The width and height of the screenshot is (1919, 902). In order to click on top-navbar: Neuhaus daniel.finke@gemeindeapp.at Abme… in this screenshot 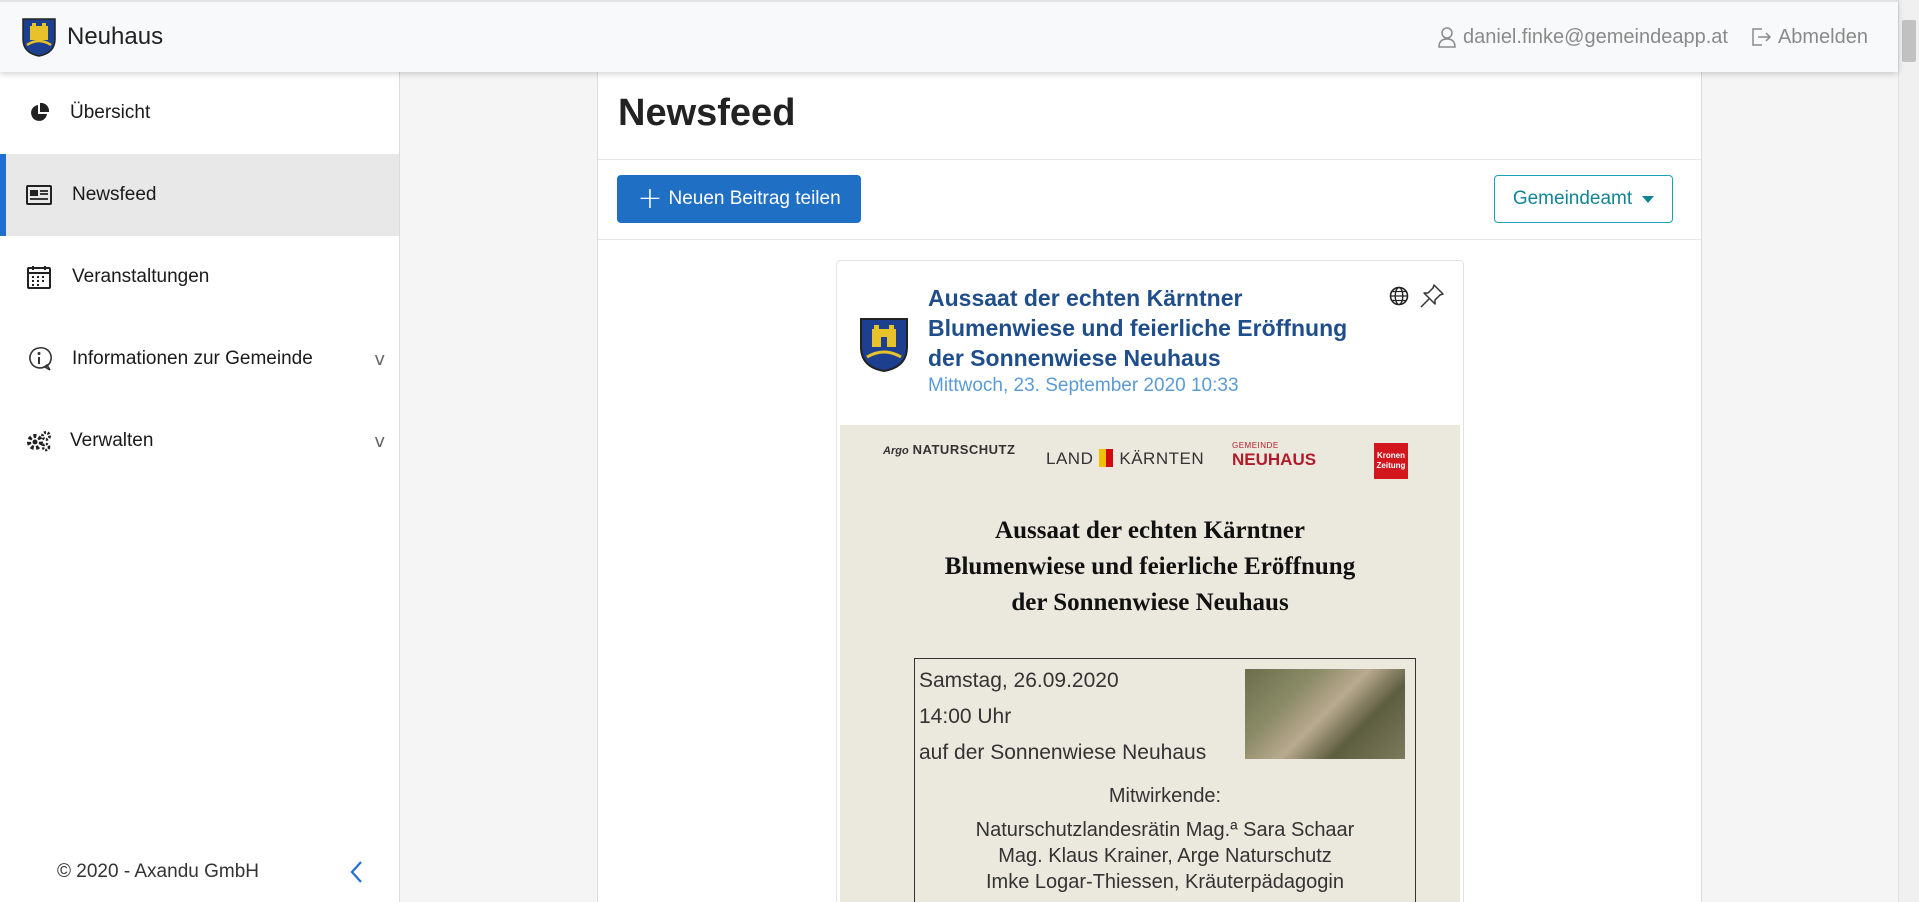, I will do `click(949, 36)`.